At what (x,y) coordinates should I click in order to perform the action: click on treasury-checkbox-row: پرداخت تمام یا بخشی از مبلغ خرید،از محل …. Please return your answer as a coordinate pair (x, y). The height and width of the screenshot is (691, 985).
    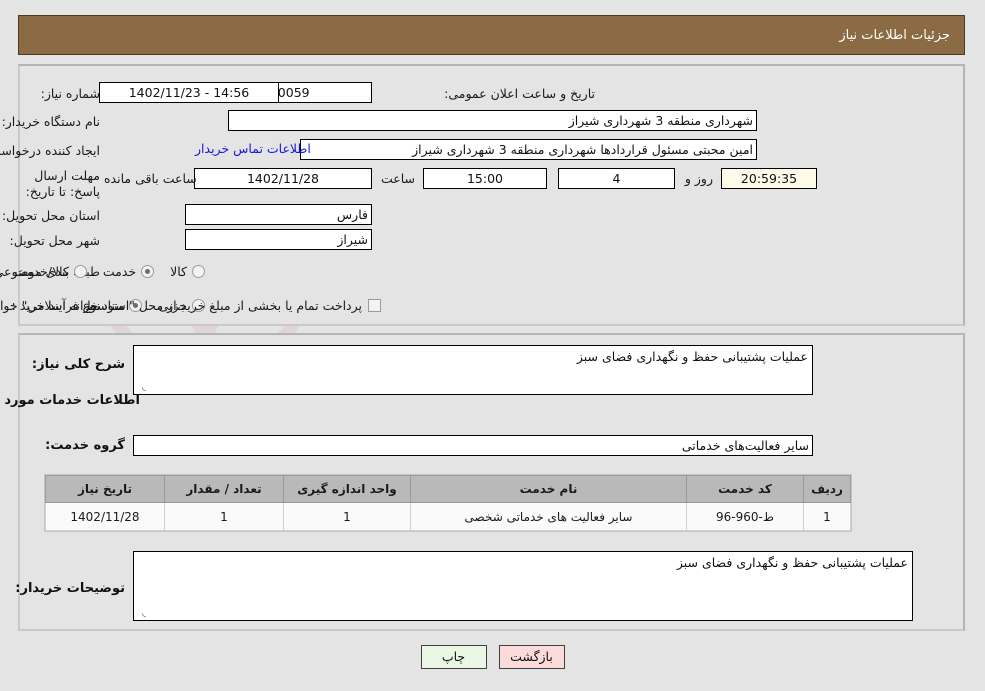
    Looking at the image, I should click on (190, 305).